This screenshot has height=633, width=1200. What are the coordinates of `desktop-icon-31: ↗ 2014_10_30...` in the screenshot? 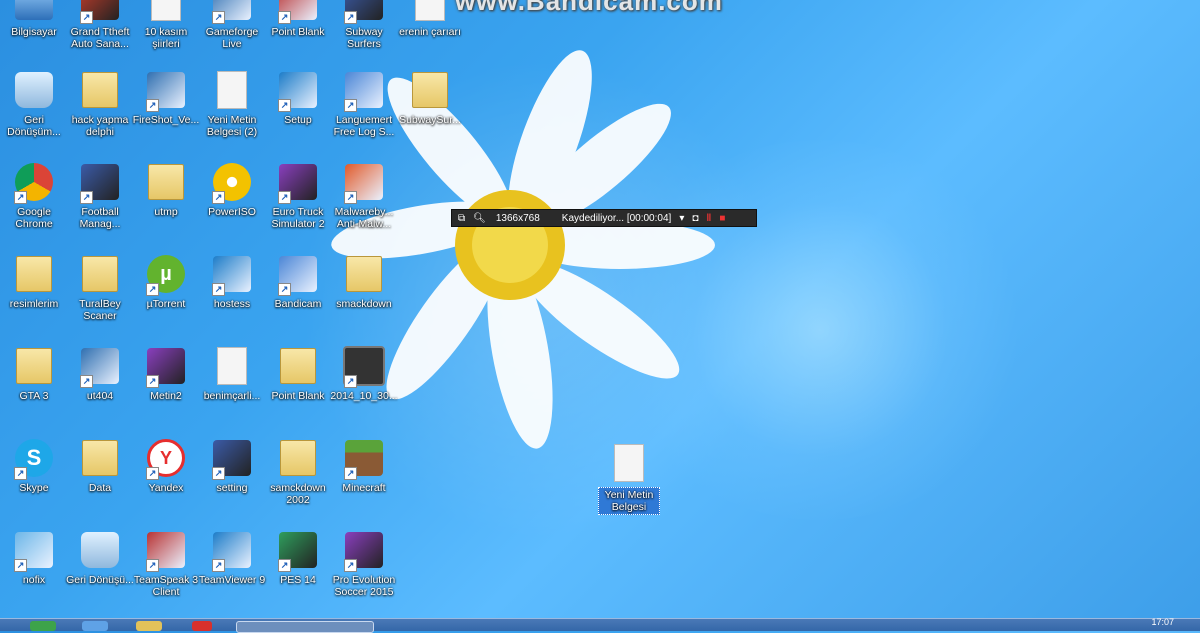 It's located at (364, 374).